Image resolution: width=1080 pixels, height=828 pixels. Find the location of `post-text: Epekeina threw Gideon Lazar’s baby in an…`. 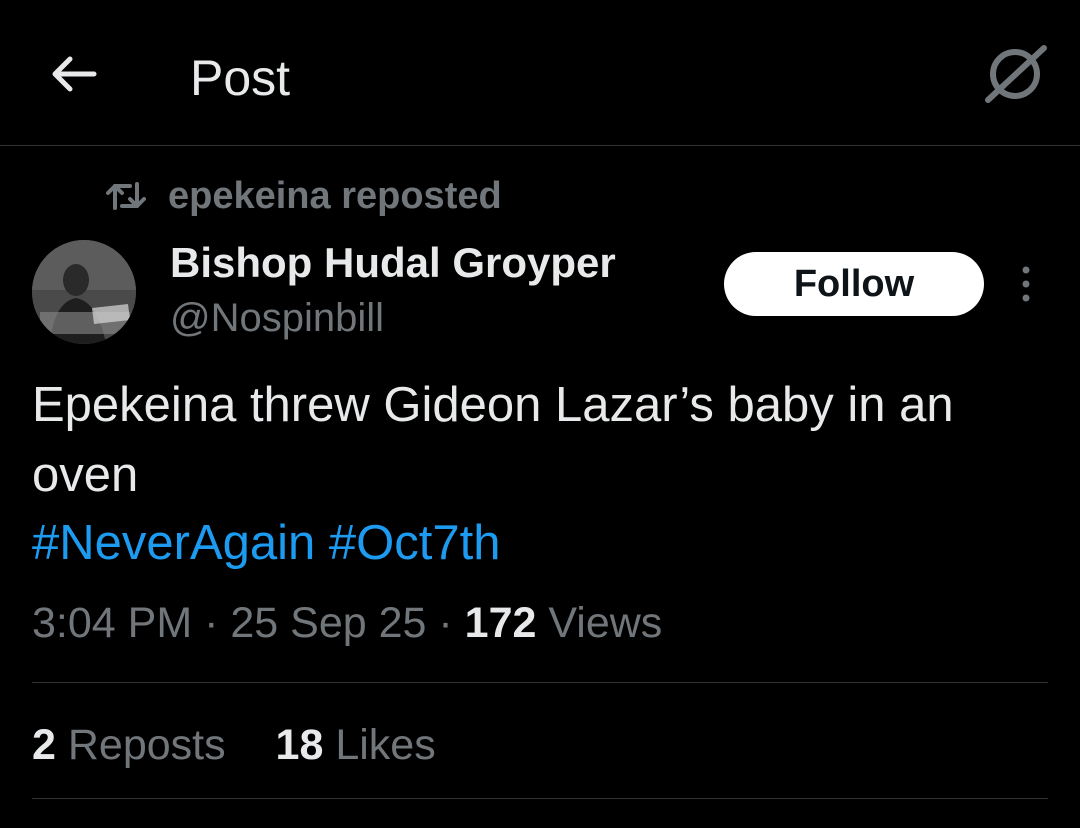

post-text: Epekeina threw Gideon Lazar’s baby in an… is located at coordinates (493, 440).